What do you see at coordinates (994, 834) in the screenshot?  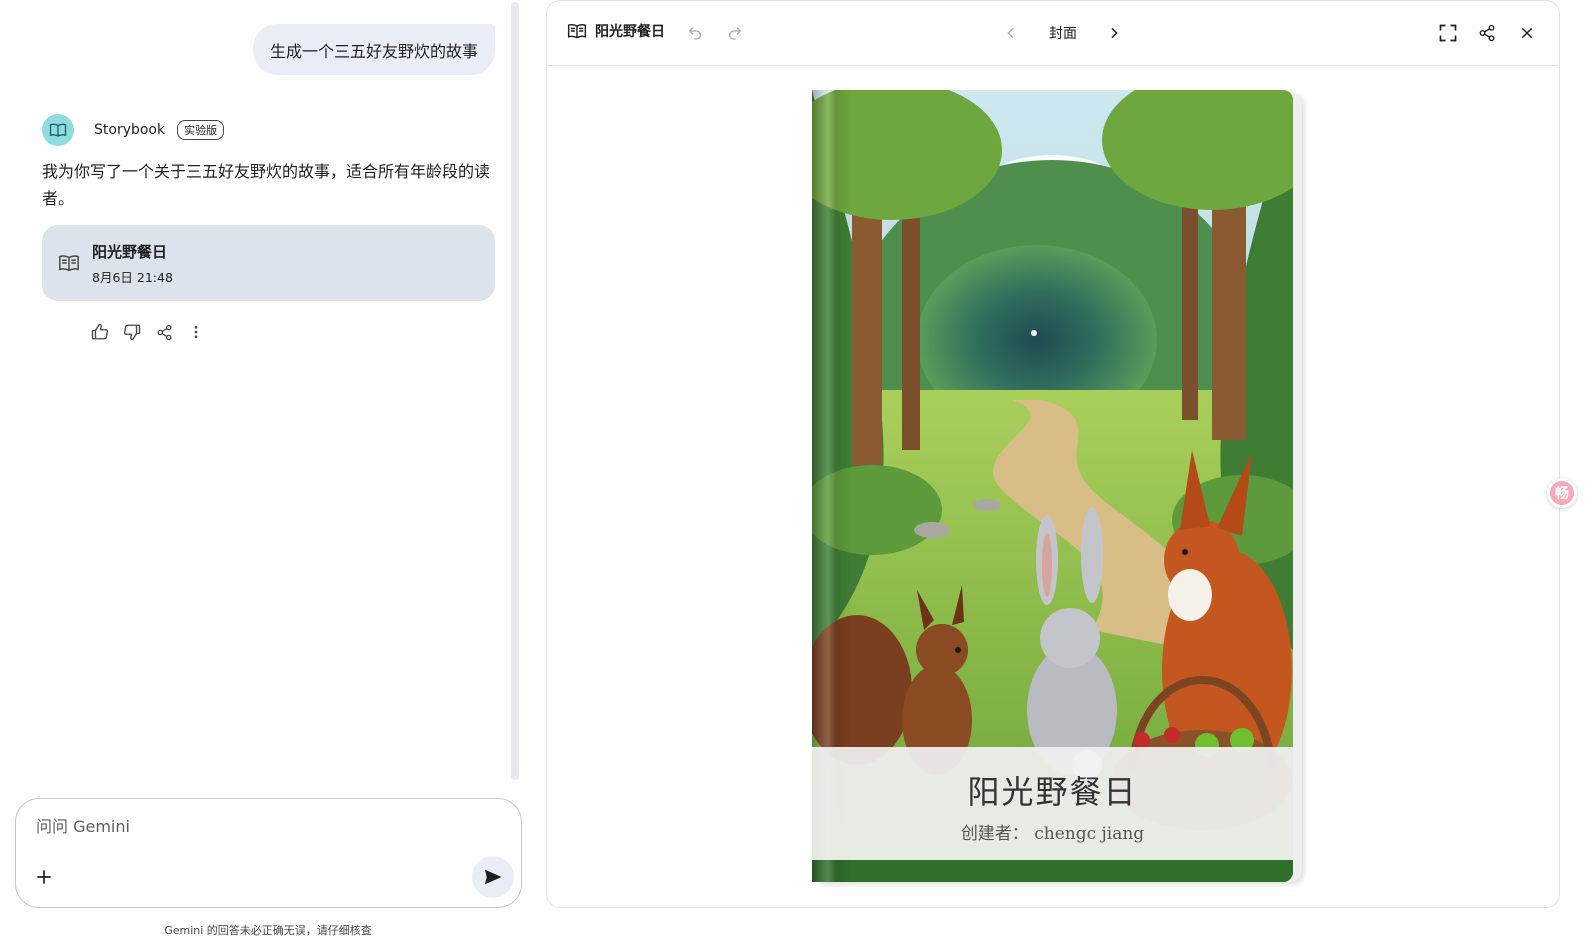 I see `cover-author-label: 创建者：` at bounding box center [994, 834].